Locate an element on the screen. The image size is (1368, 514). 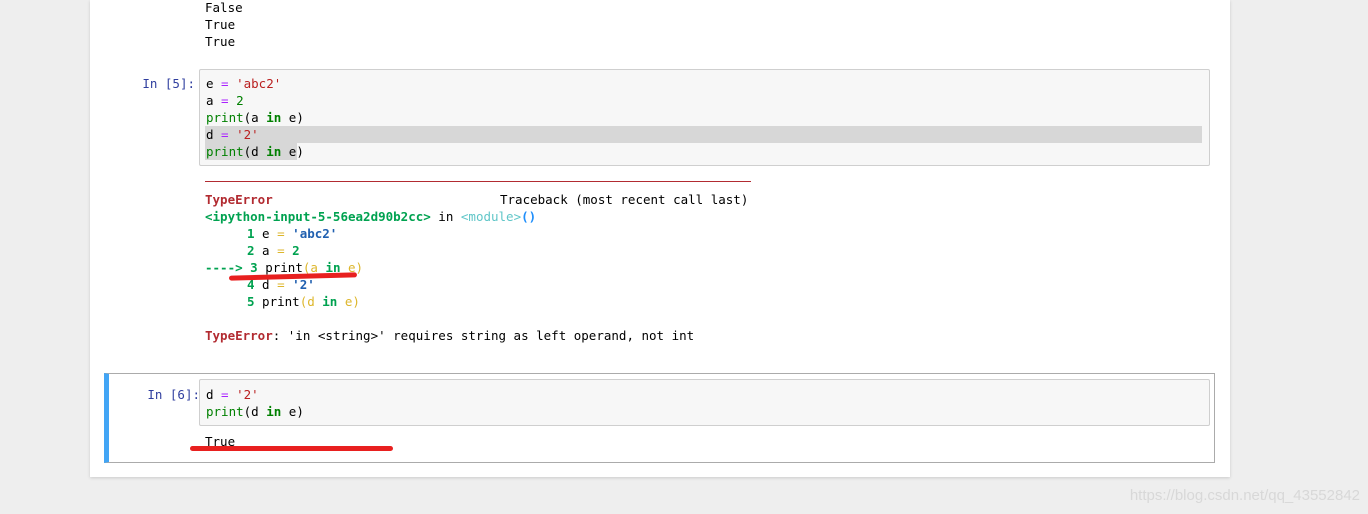
code-line: a = 2 is located at coordinates (225, 100).